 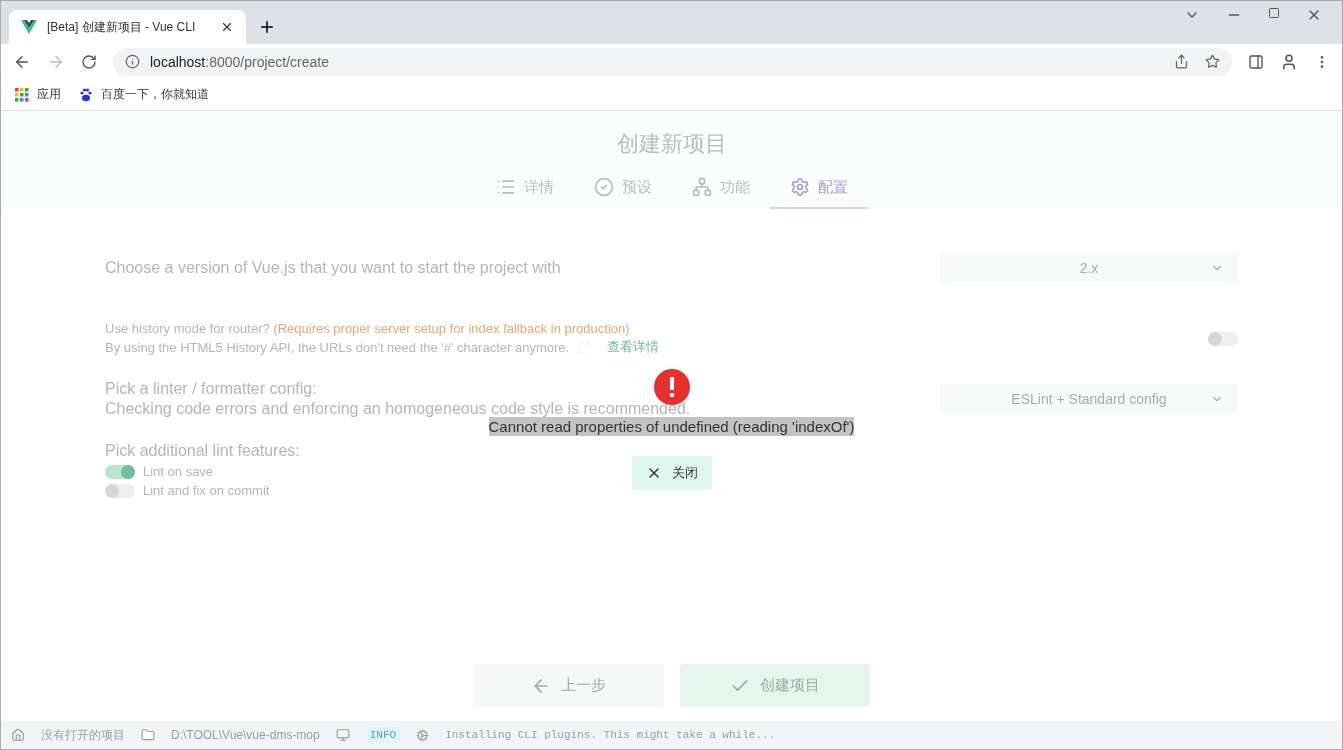 I want to click on close-icon, so click(x=227, y=27).